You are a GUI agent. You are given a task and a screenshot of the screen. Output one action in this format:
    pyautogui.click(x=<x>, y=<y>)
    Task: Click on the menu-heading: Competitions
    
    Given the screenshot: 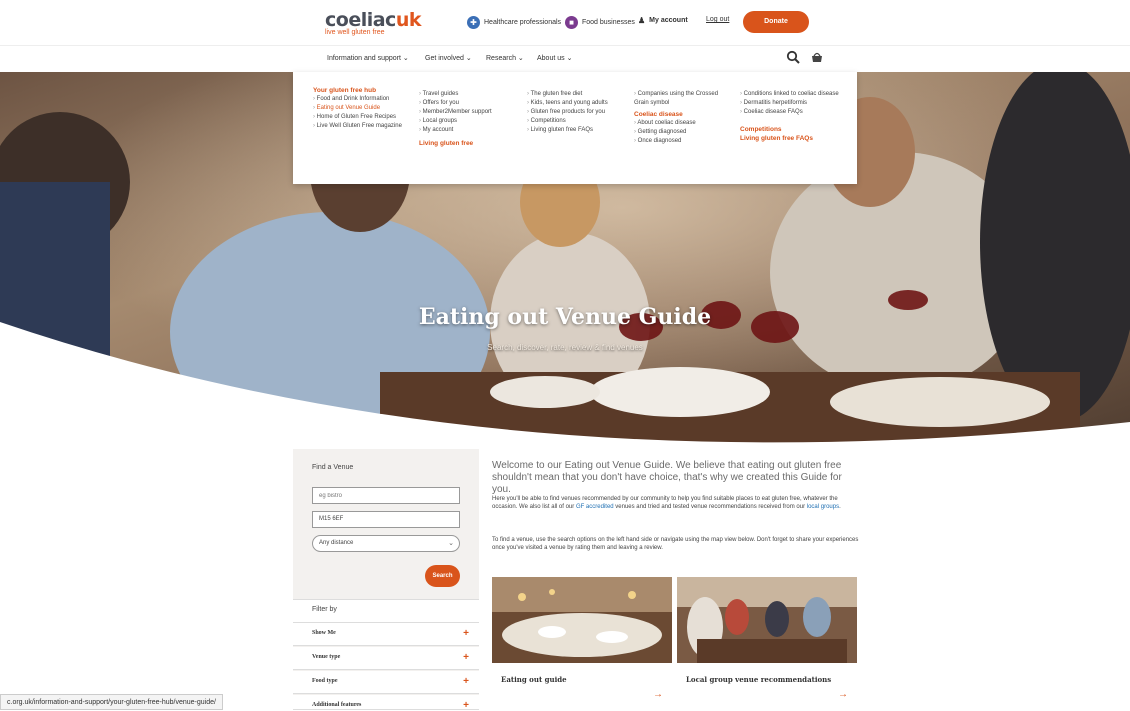 What is the action you would take?
    pyautogui.click(x=792, y=129)
    